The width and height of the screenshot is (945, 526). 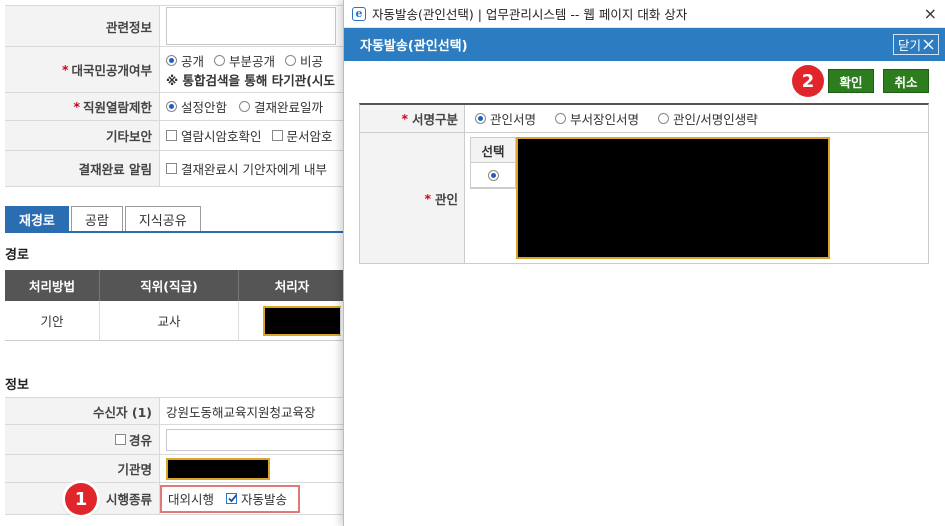 What do you see at coordinates (171, 168) in the screenshot?
I see `completion-alert-checkbox` at bounding box center [171, 168].